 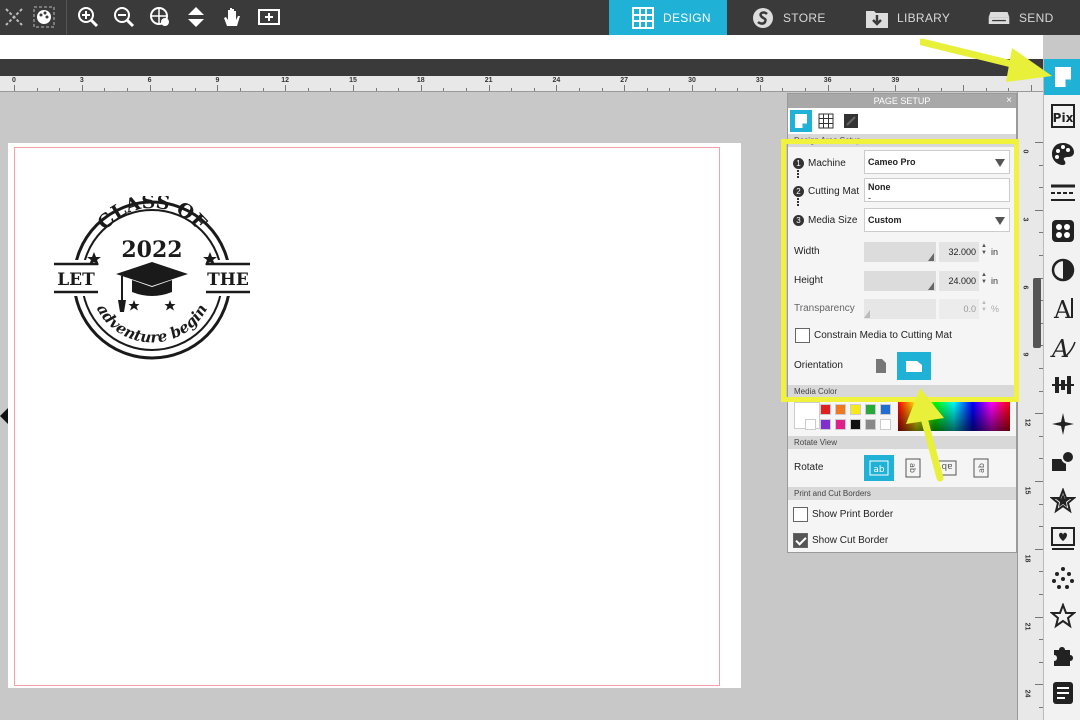 I want to click on graduation-emblem: CLASS OF 2022 LET THE adventure begin, so click(x=152, y=278).